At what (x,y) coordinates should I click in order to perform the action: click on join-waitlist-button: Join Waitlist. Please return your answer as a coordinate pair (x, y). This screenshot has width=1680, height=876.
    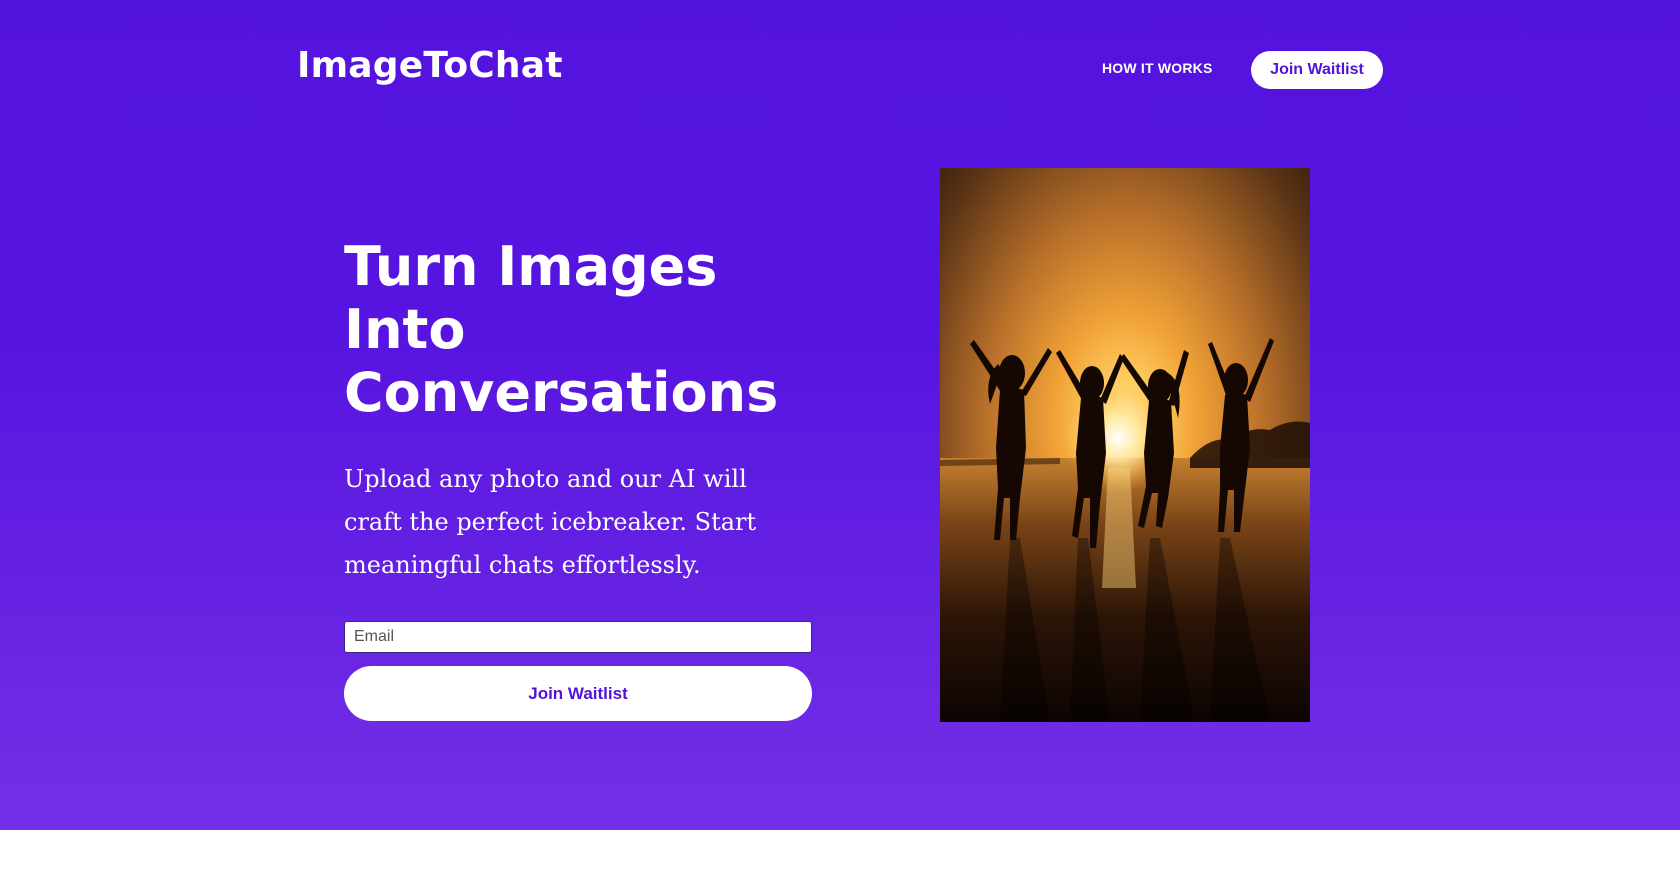
    Looking at the image, I should click on (578, 693).